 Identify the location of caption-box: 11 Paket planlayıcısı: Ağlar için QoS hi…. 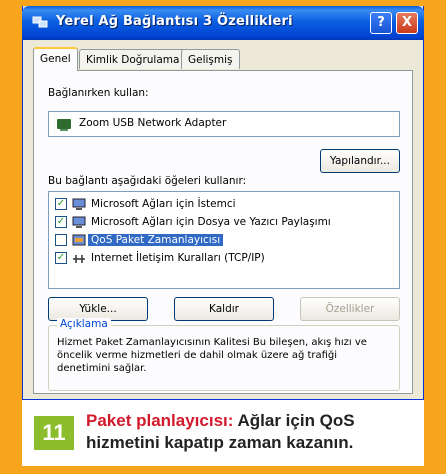
(223, 433).